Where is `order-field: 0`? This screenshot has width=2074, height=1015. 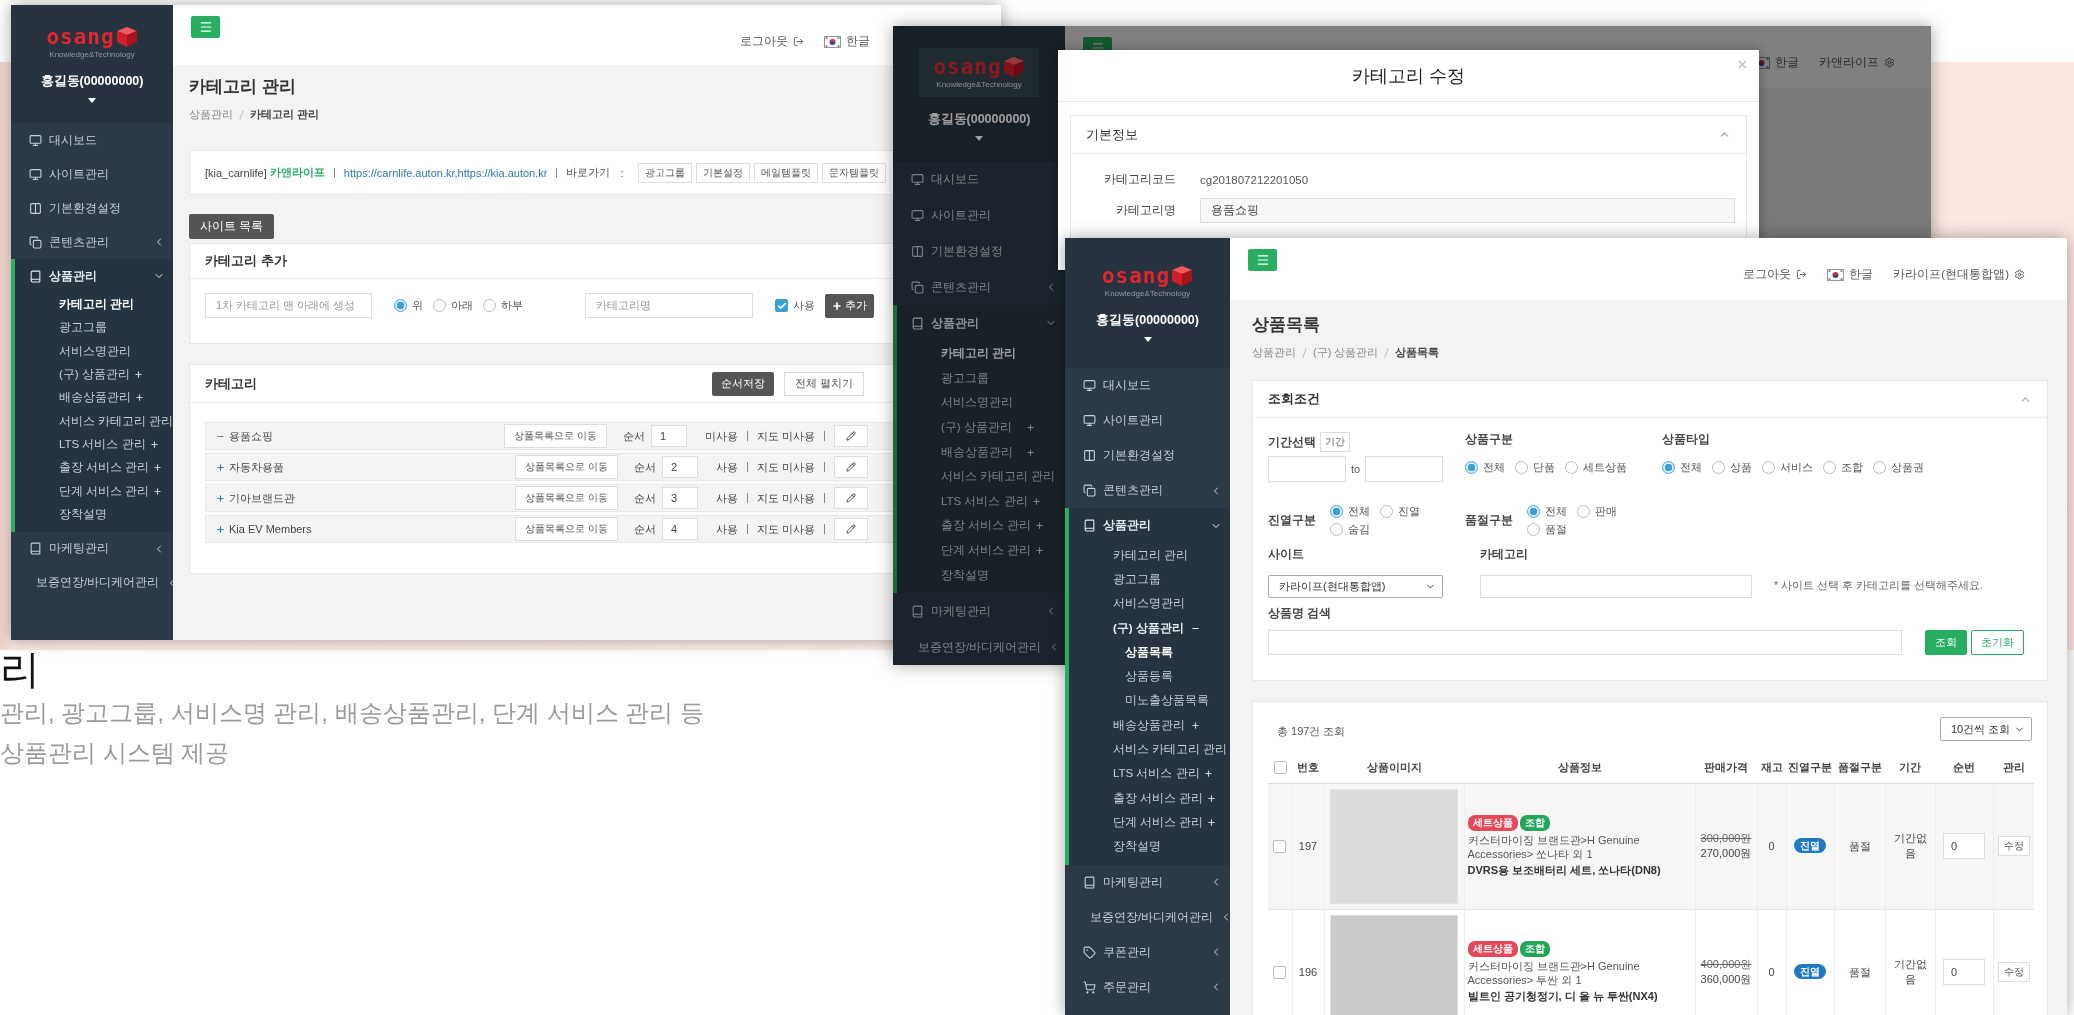 order-field: 0 is located at coordinates (1964, 846).